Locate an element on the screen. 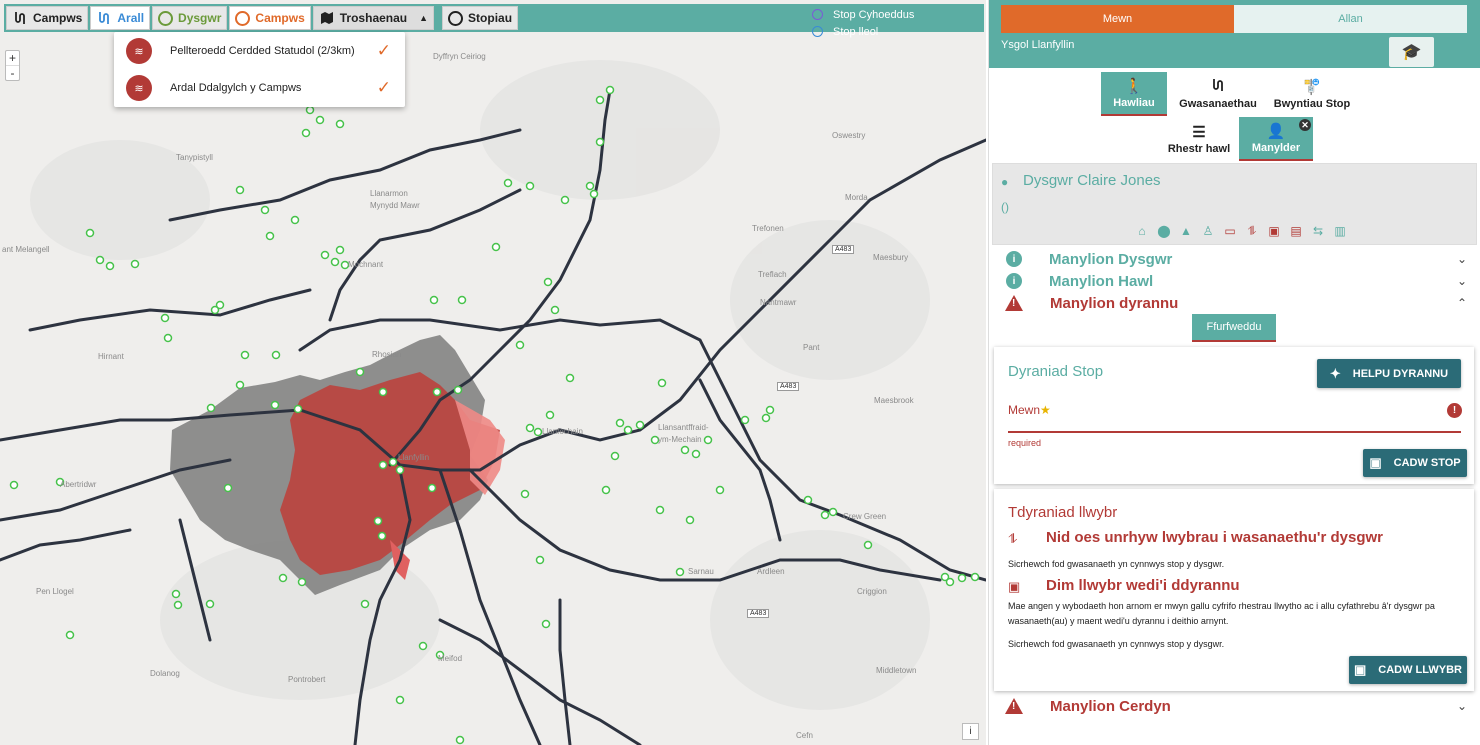 This screenshot has height=745, width=1480. accordion-manylion-hawl: i Manylion Hawl ⌄ is located at coordinates (1234, 281).